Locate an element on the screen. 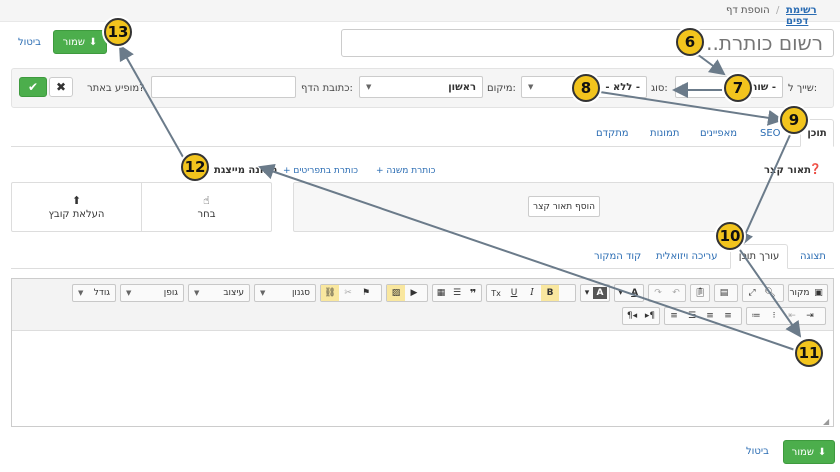 The image size is (840, 472). link-icon: ⛓ is located at coordinates (330, 293).